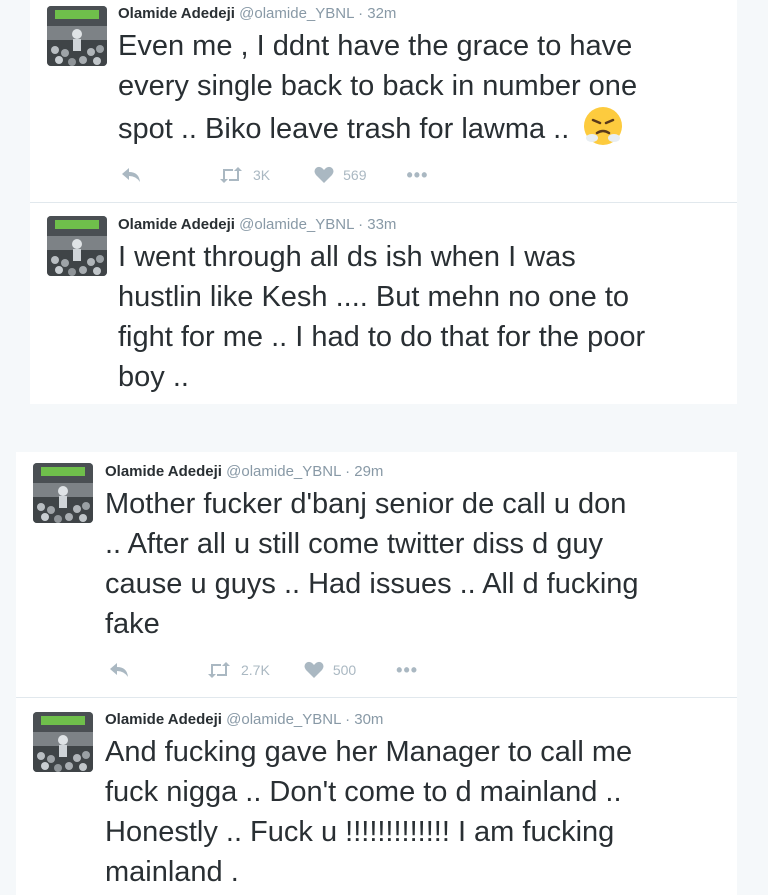  Describe the element at coordinates (603, 126) in the screenshot. I see `angry-steam-face-emoji` at that location.